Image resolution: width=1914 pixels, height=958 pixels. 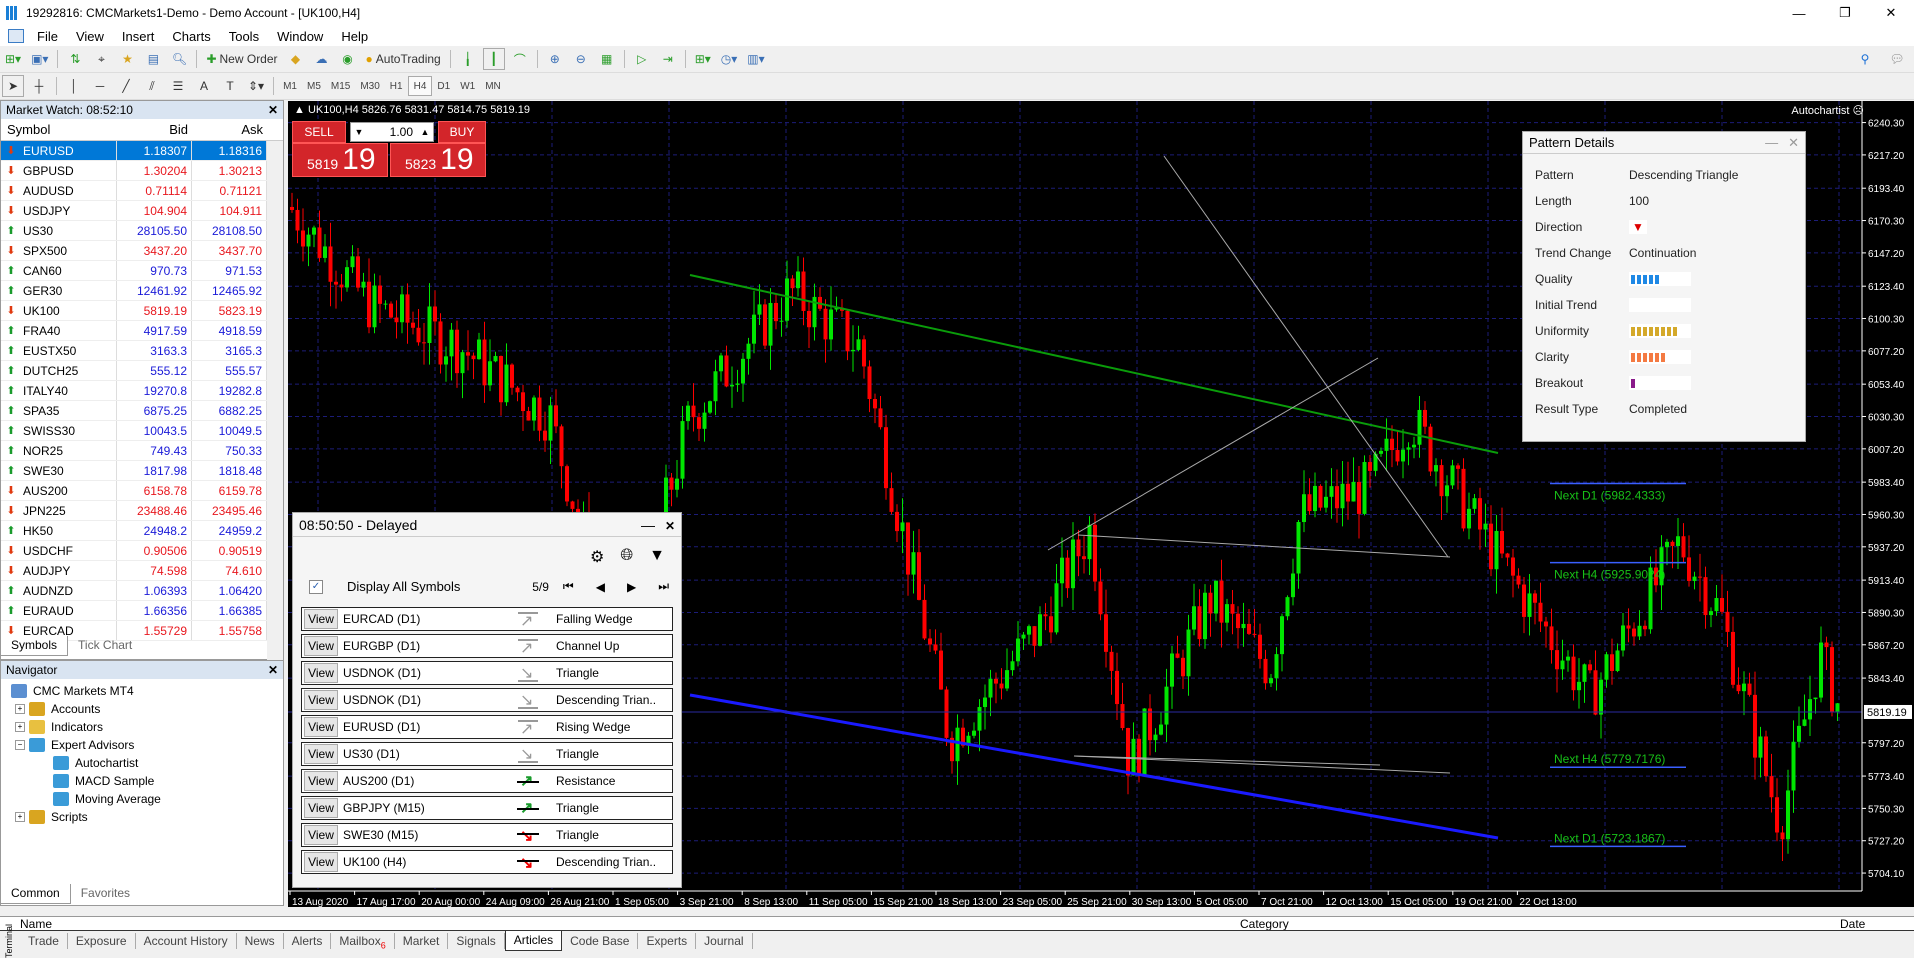 What do you see at coordinates (493, 59) in the screenshot?
I see `candlestick-icon: ┃` at bounding box center [493, 59].